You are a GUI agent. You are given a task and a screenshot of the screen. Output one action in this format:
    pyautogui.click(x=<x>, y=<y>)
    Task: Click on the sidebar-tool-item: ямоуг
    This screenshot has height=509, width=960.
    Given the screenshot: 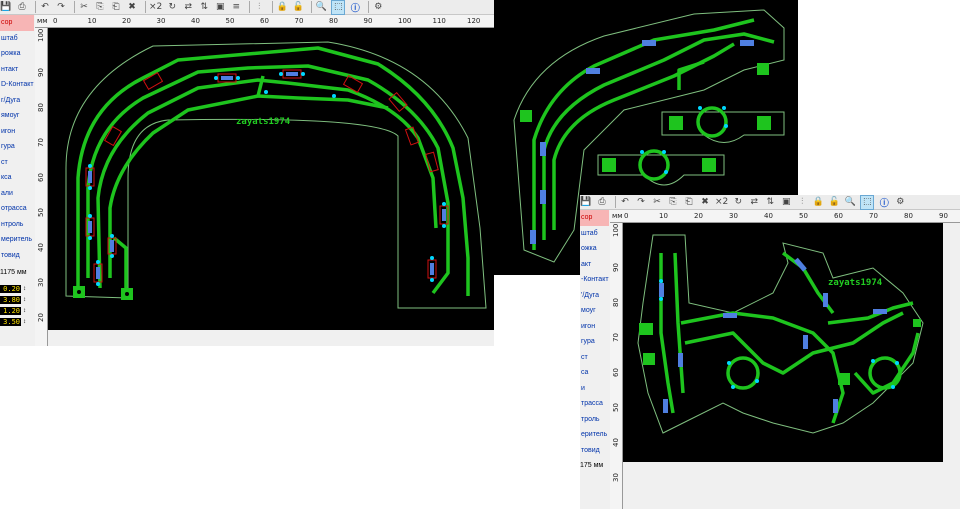 What is the action you would take?
    pyautogui.click(x=17, y=116)
    